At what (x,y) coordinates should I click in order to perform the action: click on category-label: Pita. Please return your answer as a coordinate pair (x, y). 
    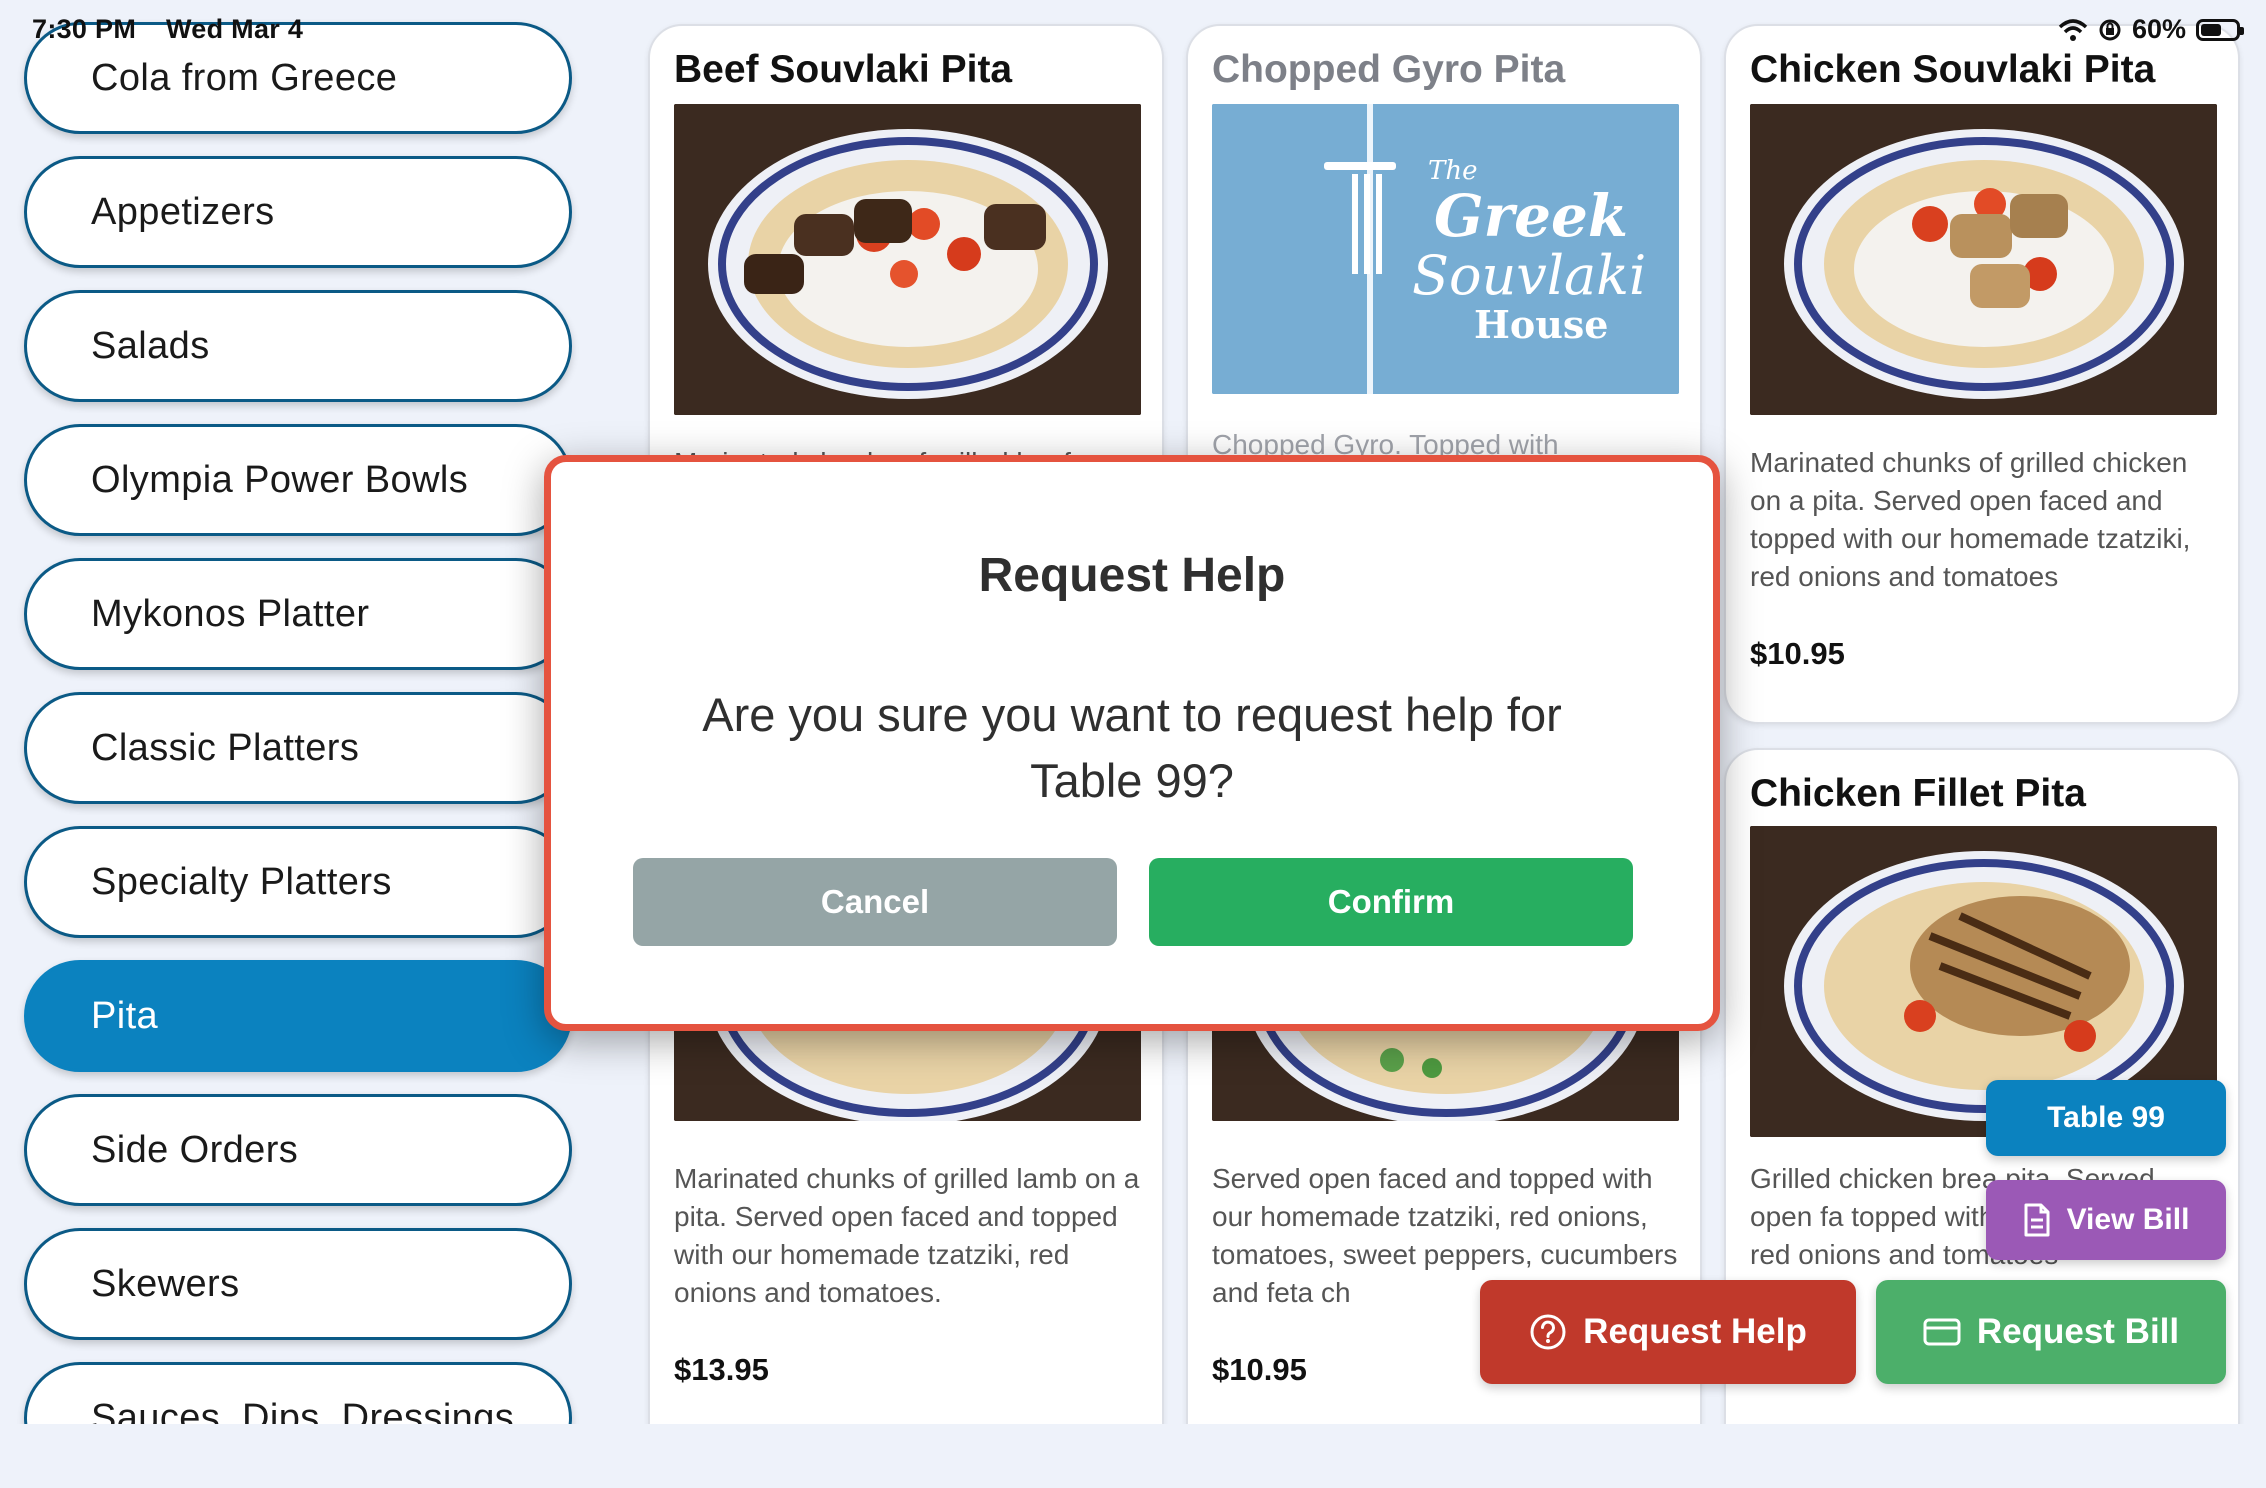
    Looking at the image, I should click on (125, 1015).